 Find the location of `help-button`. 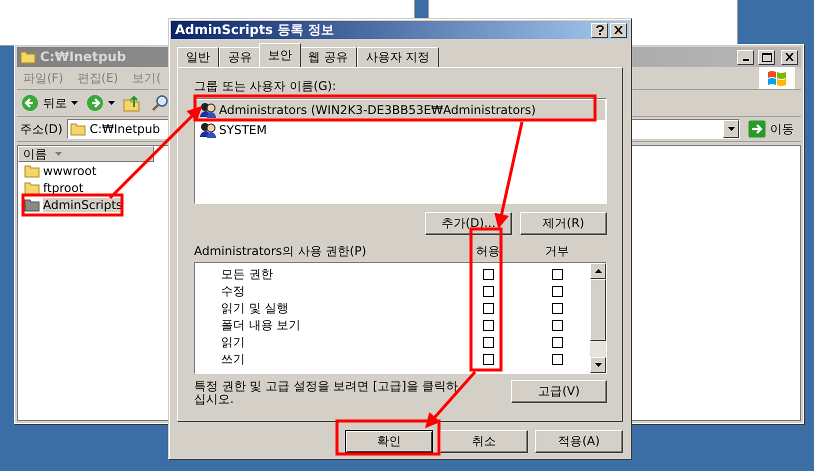

help-button is located at coordinates (599, 30).